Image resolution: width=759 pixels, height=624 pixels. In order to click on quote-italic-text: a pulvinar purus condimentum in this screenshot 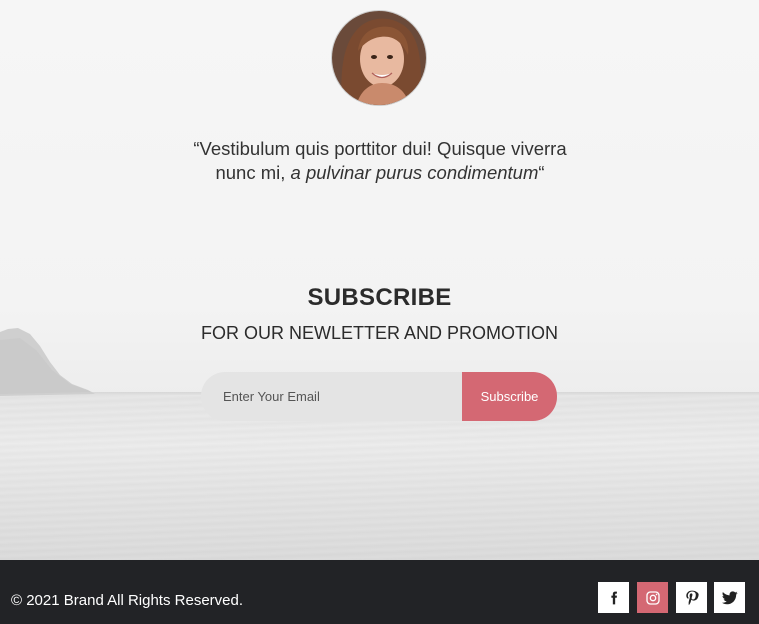, I will do `click(414, 172)`.